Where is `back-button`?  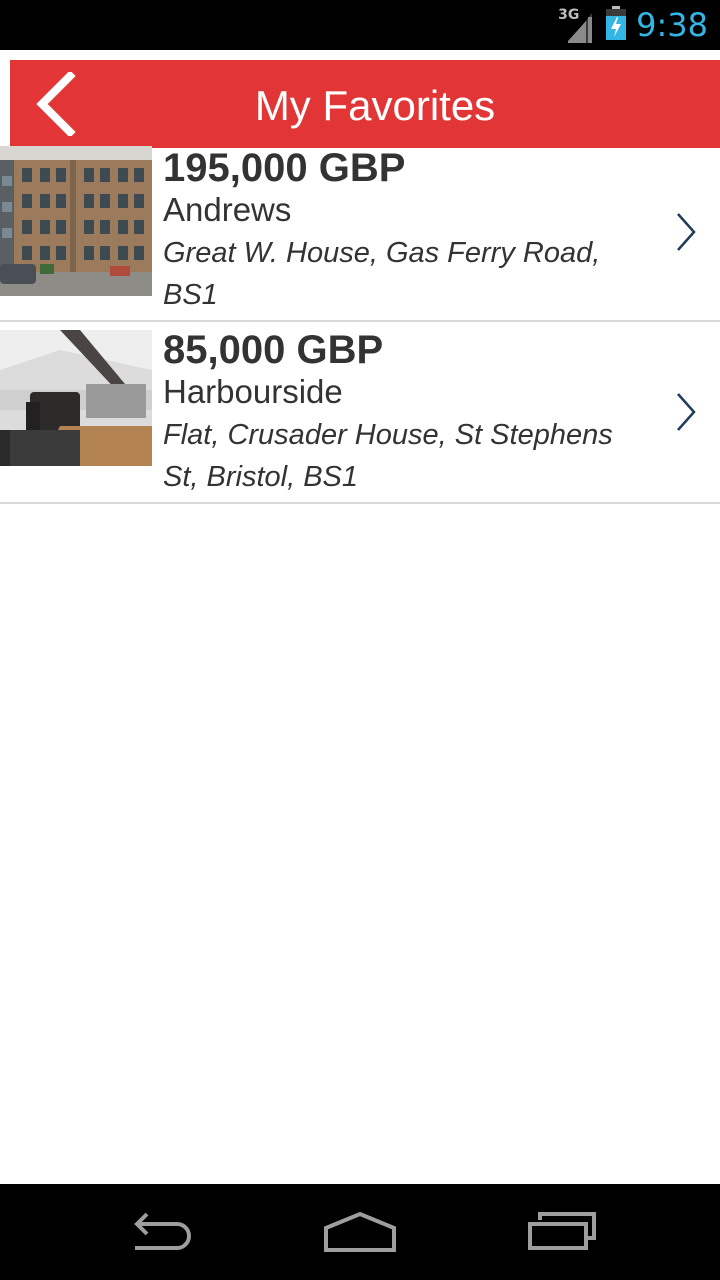
back-button is located at coordinates (57, 104).